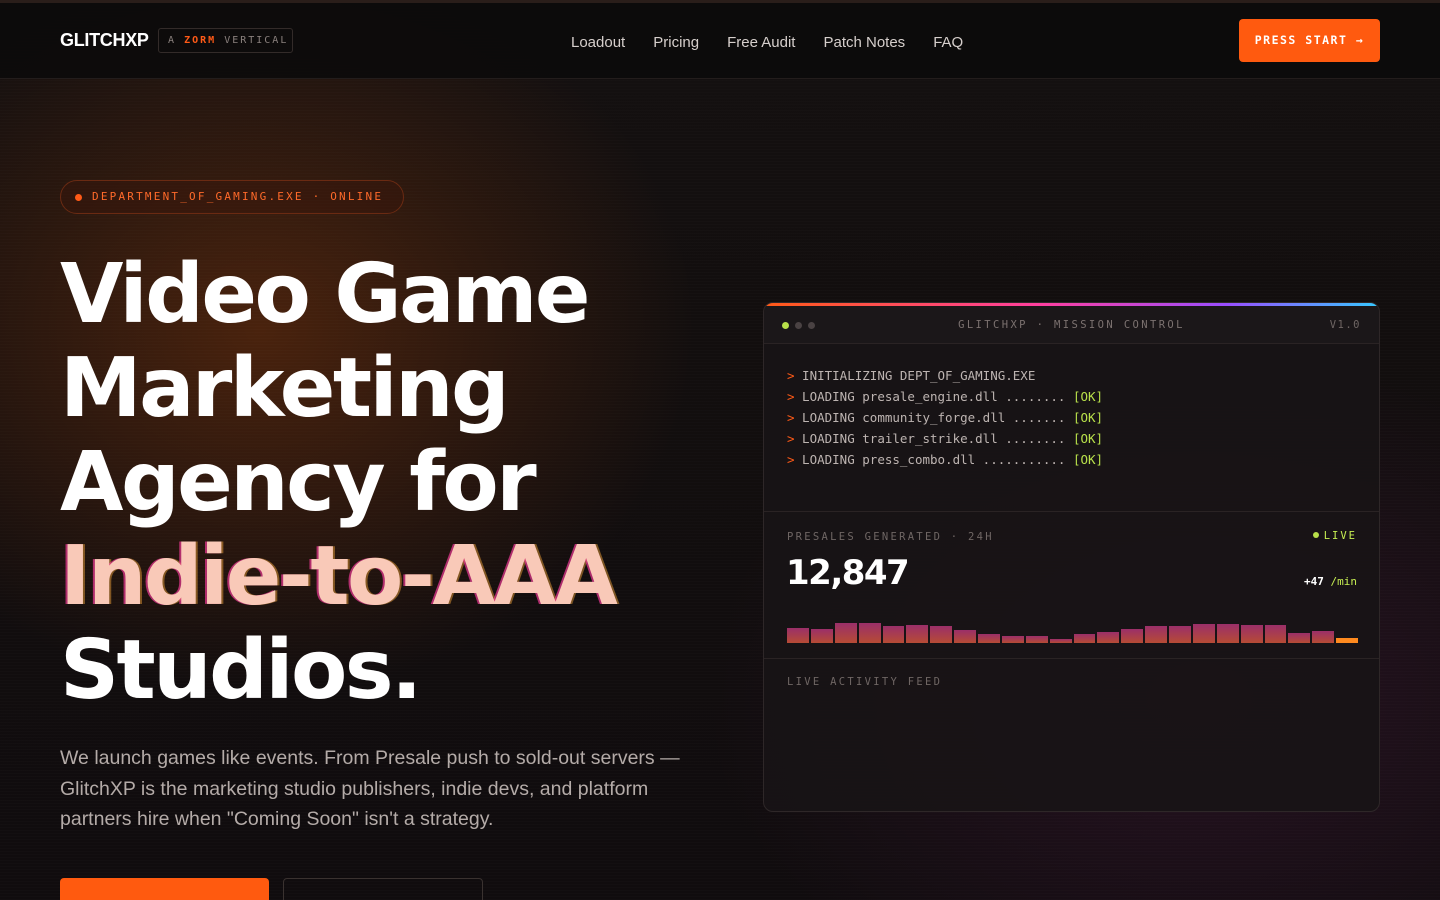 This screenshot has width=1440, height=900. What do you see at coordinates (78, 197) in the screenshot?
I see `status-dot-icon` at bounding box center [78, 197].